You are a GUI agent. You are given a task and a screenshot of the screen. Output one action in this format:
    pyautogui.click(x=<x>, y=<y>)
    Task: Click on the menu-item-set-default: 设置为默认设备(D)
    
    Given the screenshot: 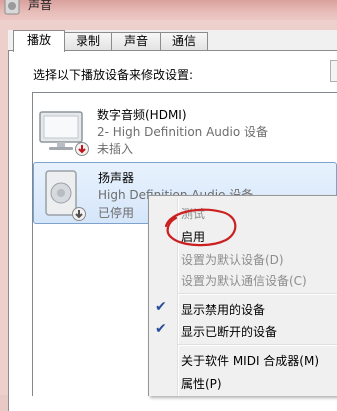 What is the action you would take?
    pyautogui.click(x=232, y=259)
    